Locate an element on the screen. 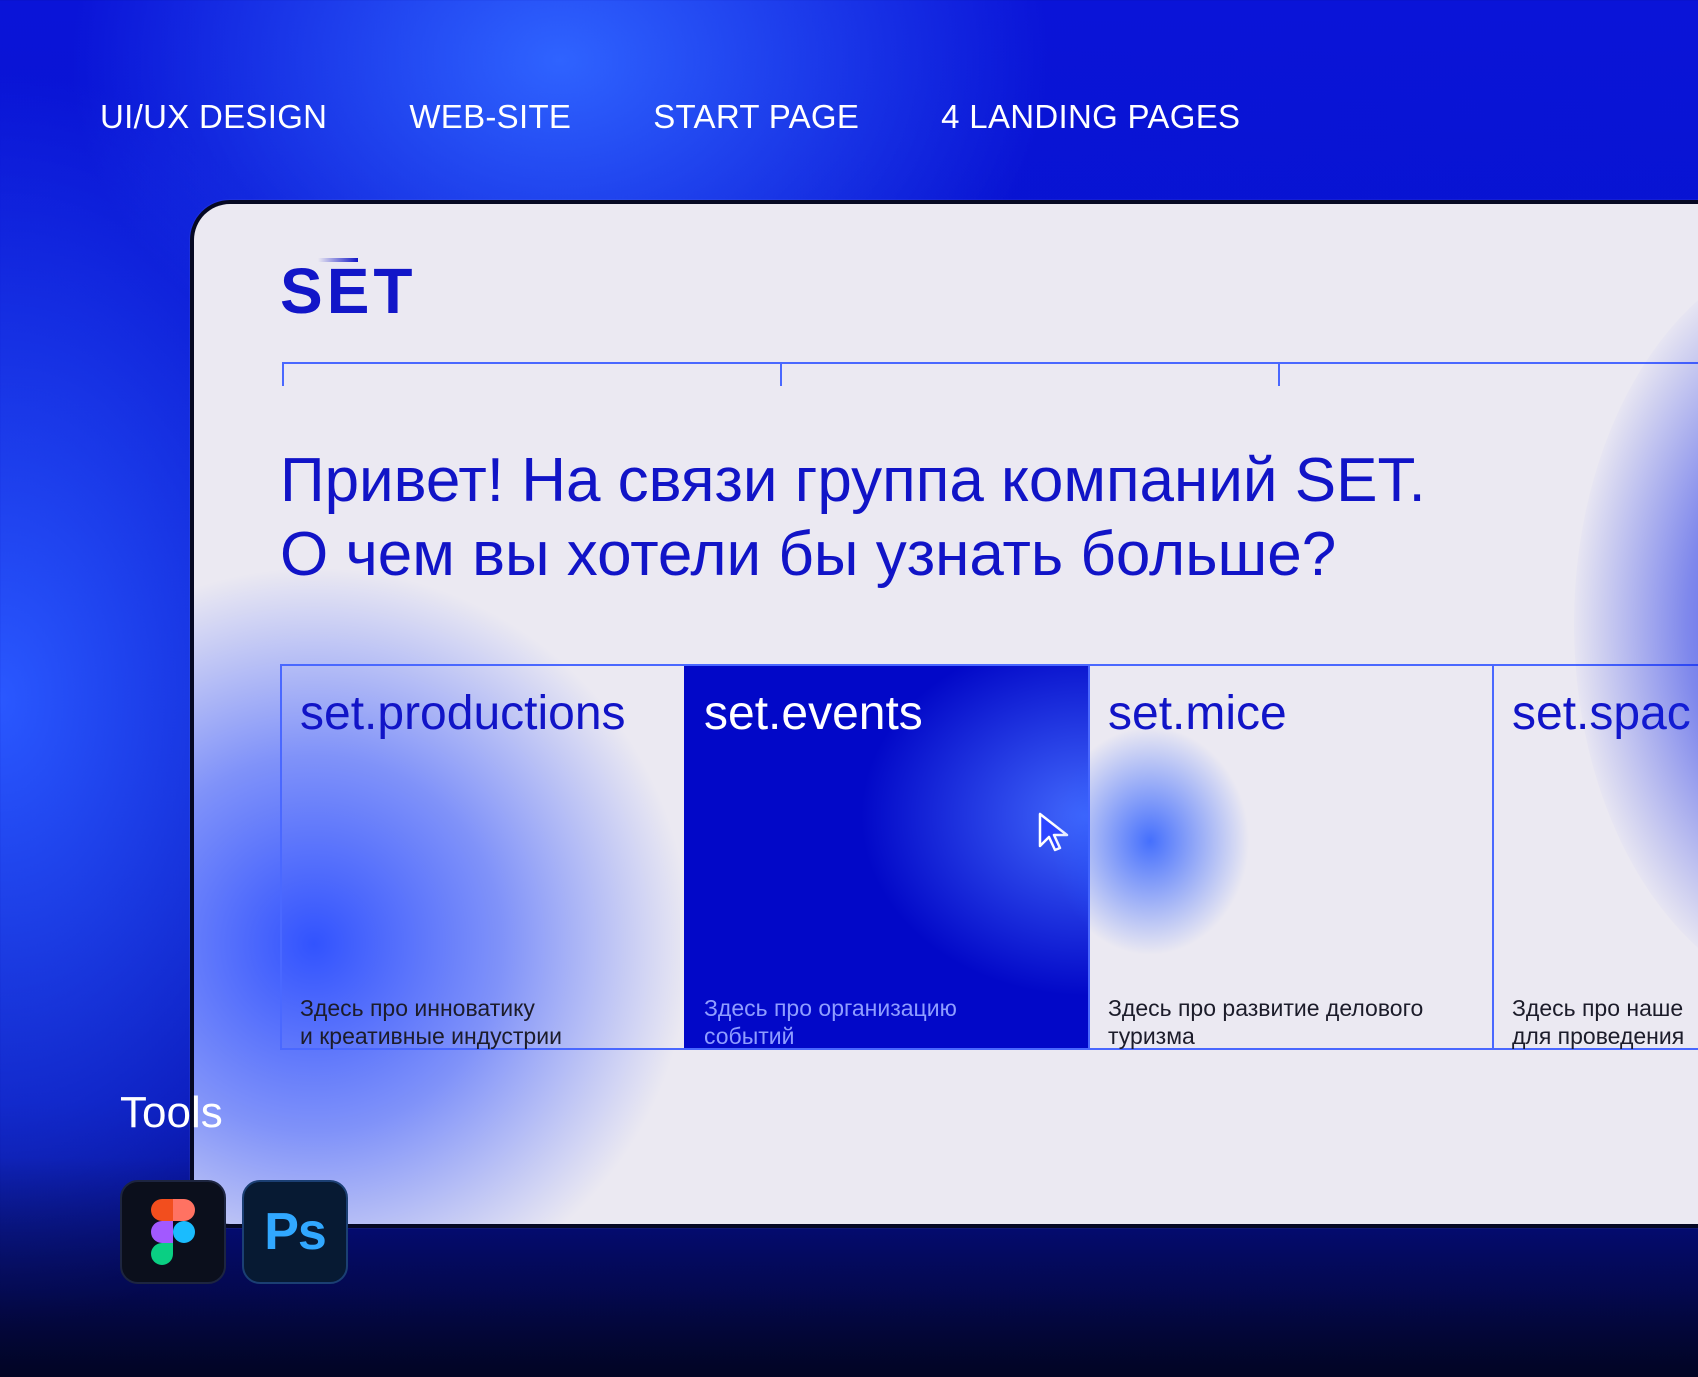 Image resolution: width=1698 pixels, height=1377 pixels. card-title: set.events is located at coordinates (813, 713).